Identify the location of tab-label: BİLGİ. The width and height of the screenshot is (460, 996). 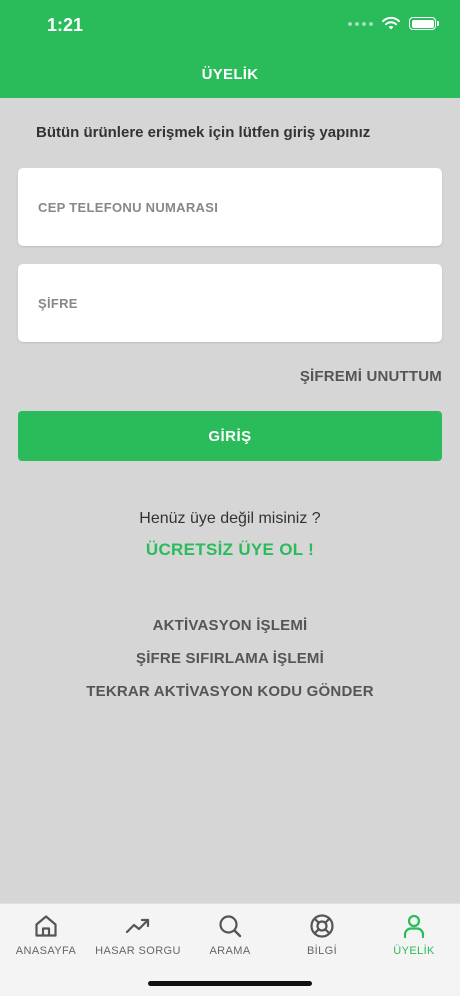
(322, 951).